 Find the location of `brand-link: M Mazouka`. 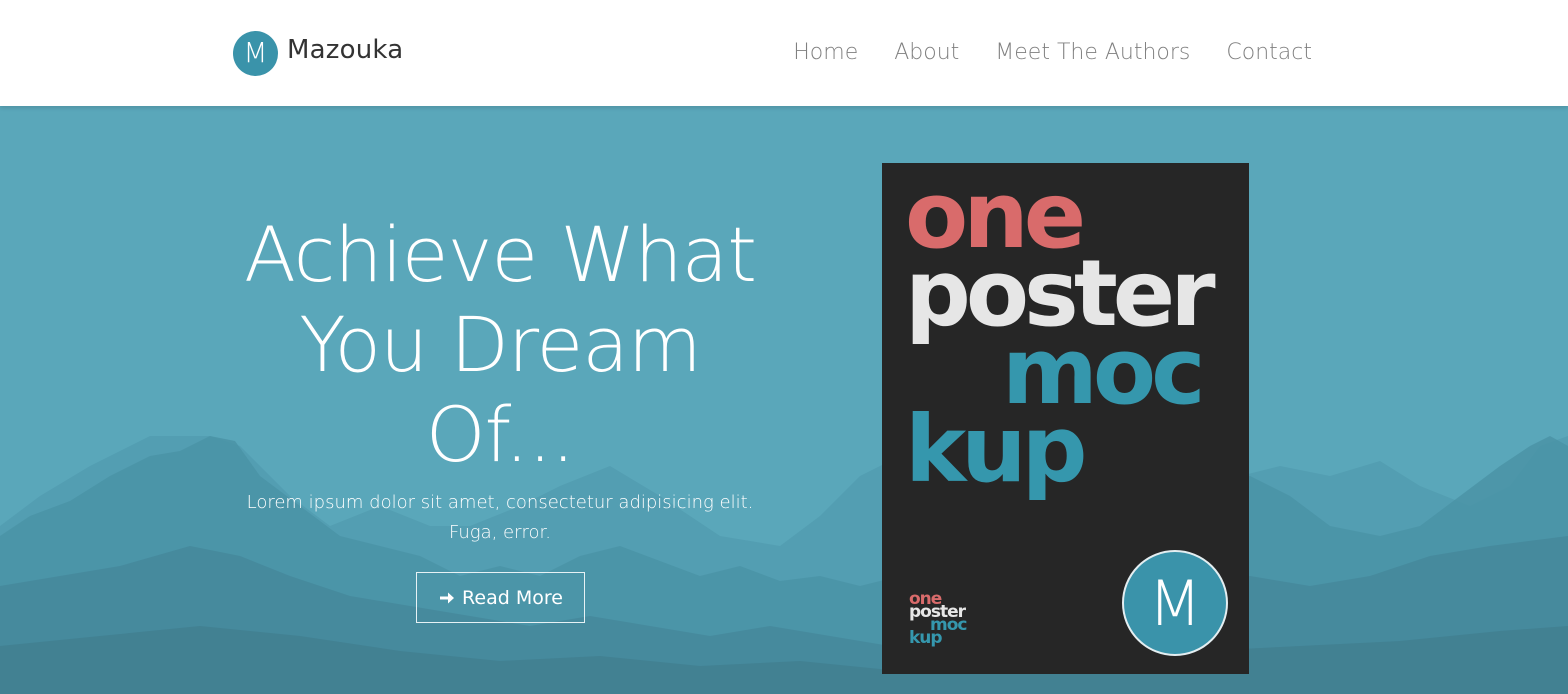

brand-link: M Mazouka is located at coordinates (318, 53).